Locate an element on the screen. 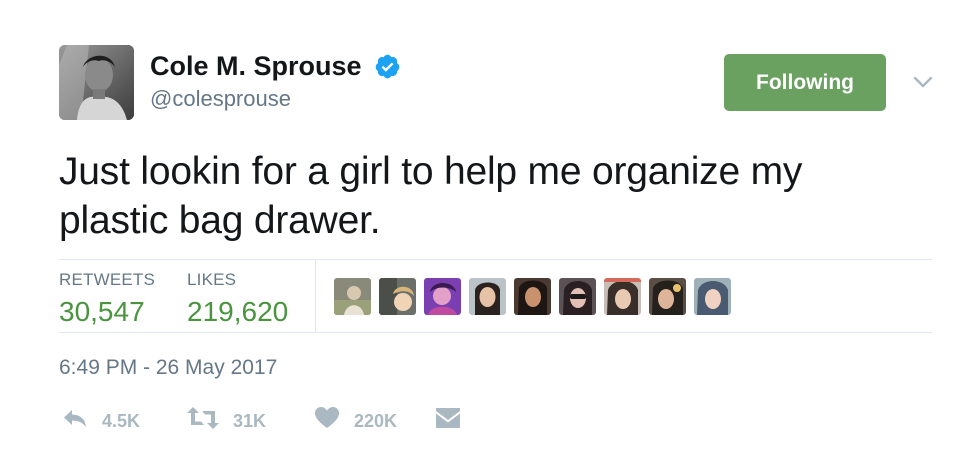 The width and height of the screenshot is (980, 463). envelope-icon is located at coordinates (448, 418).